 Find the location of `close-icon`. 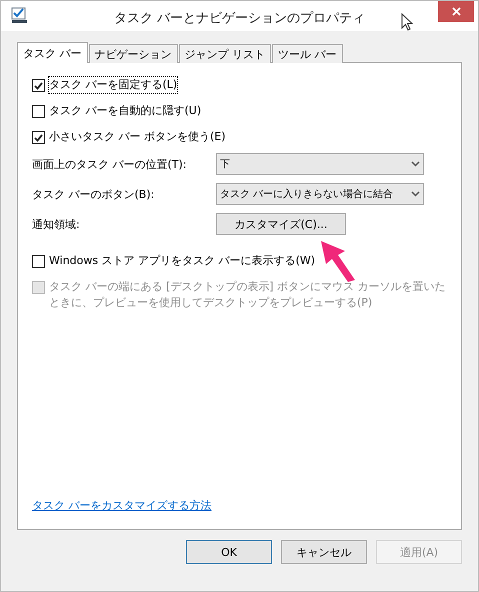

close-icon is located at coordinates (456, 11).